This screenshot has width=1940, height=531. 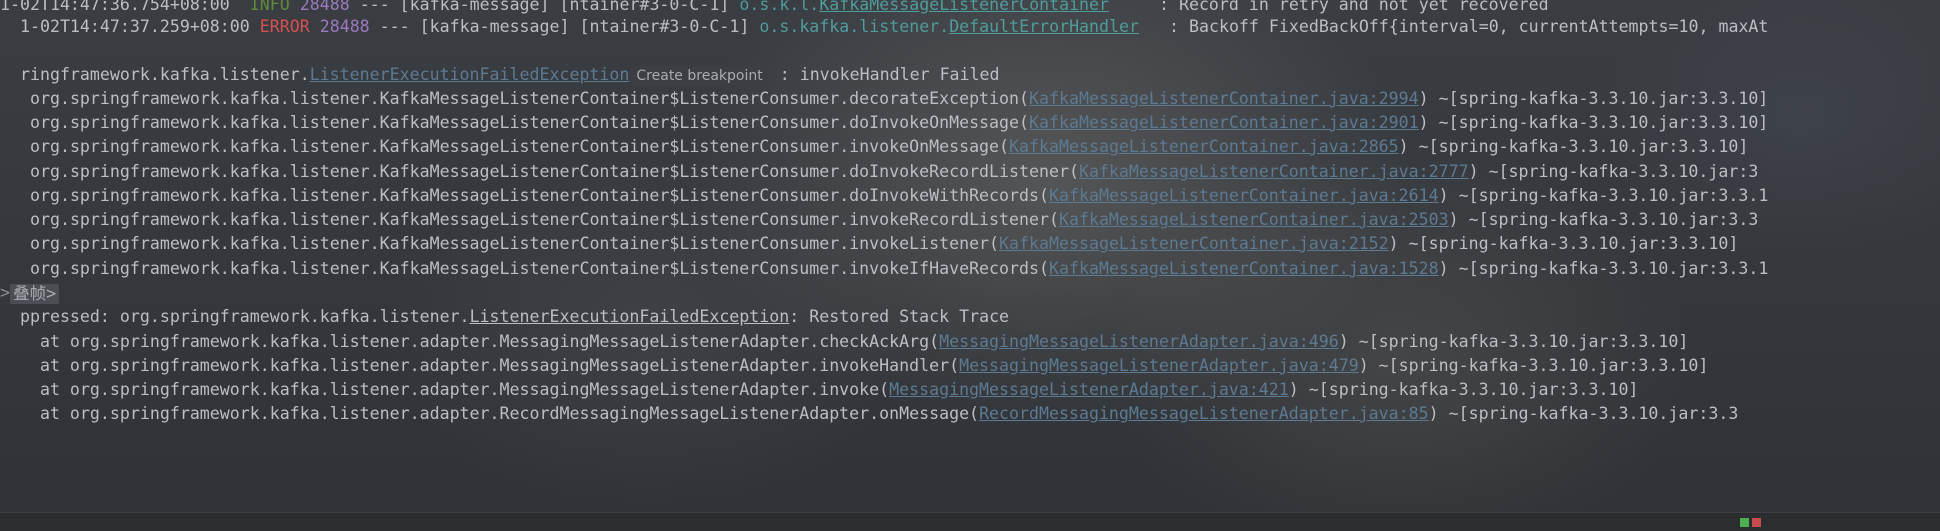 I want to click on log-logger-prefix: o.s.kafka.listener., so click(x=854, y=26).